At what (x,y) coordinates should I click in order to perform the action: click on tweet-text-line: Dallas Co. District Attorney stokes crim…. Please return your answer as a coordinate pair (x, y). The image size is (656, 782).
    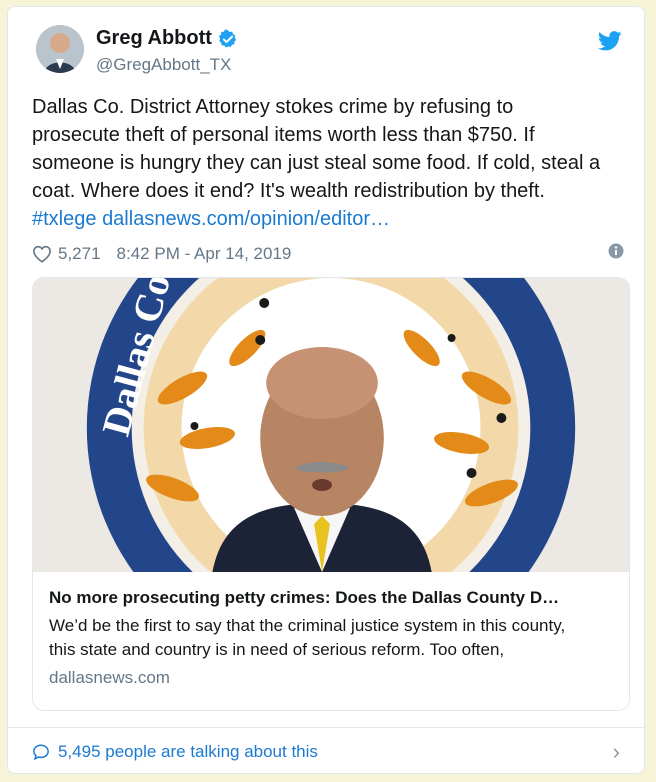
    Looking at the image, I should click on (273, 107).